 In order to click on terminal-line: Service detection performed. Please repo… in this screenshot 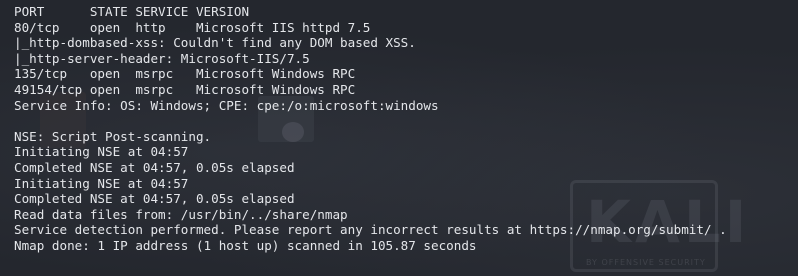, I will do `click(370, 230)`.